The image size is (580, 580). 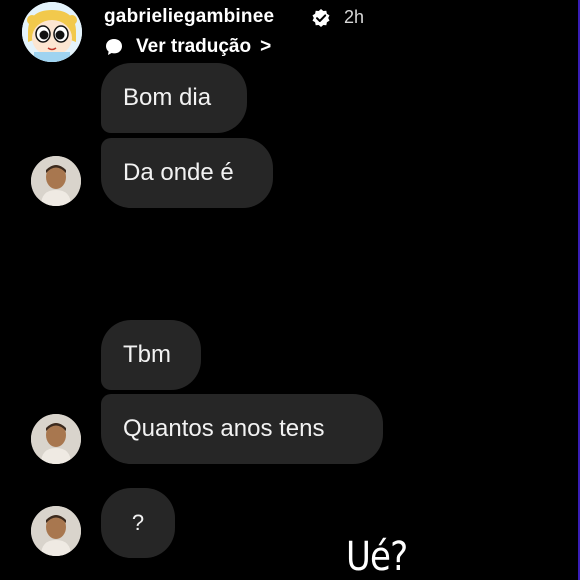 I want to click on message-bubble: Da onde é, so click(x=187, y=173).